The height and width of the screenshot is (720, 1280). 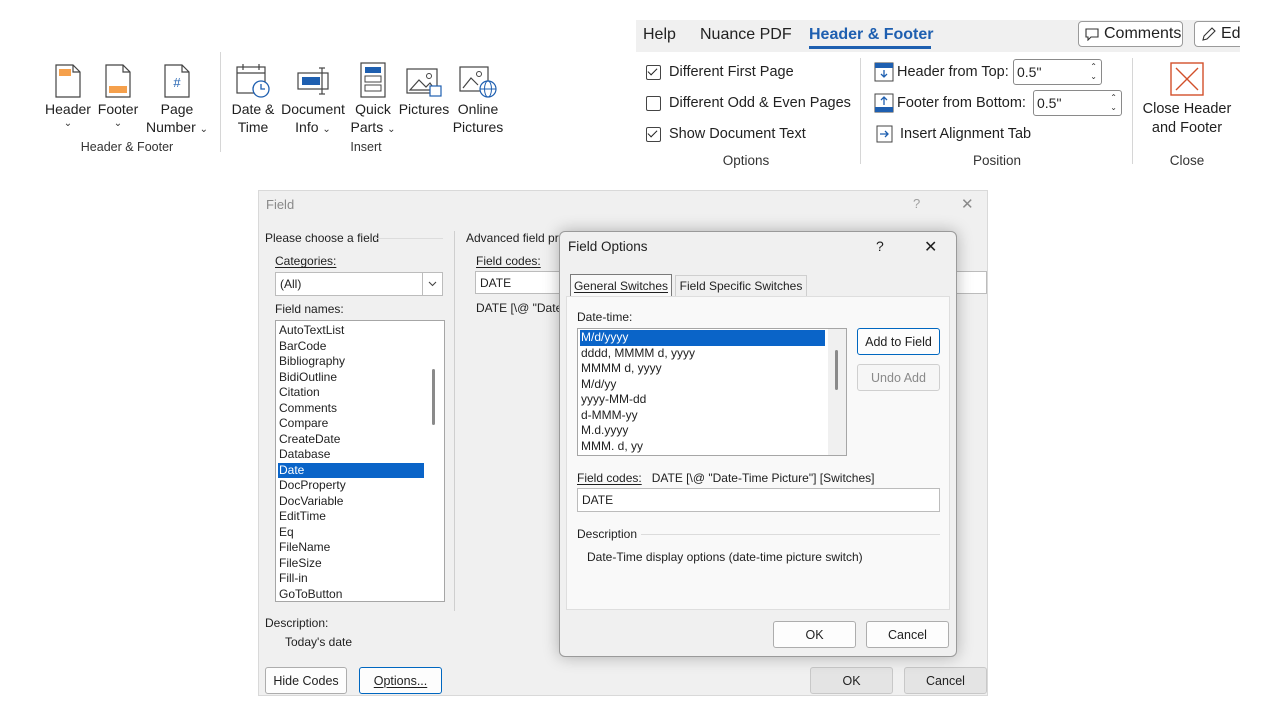 I want to click on header-from-top-input: 0.5" ⌃ ⌄, so click(x=1057, y=72).